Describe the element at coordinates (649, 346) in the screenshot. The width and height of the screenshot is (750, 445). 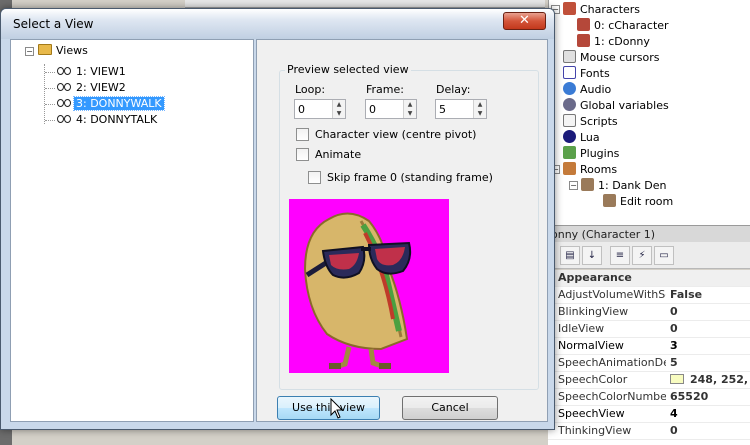
I see `property-row-normal-view: NormalView 3` at that location.